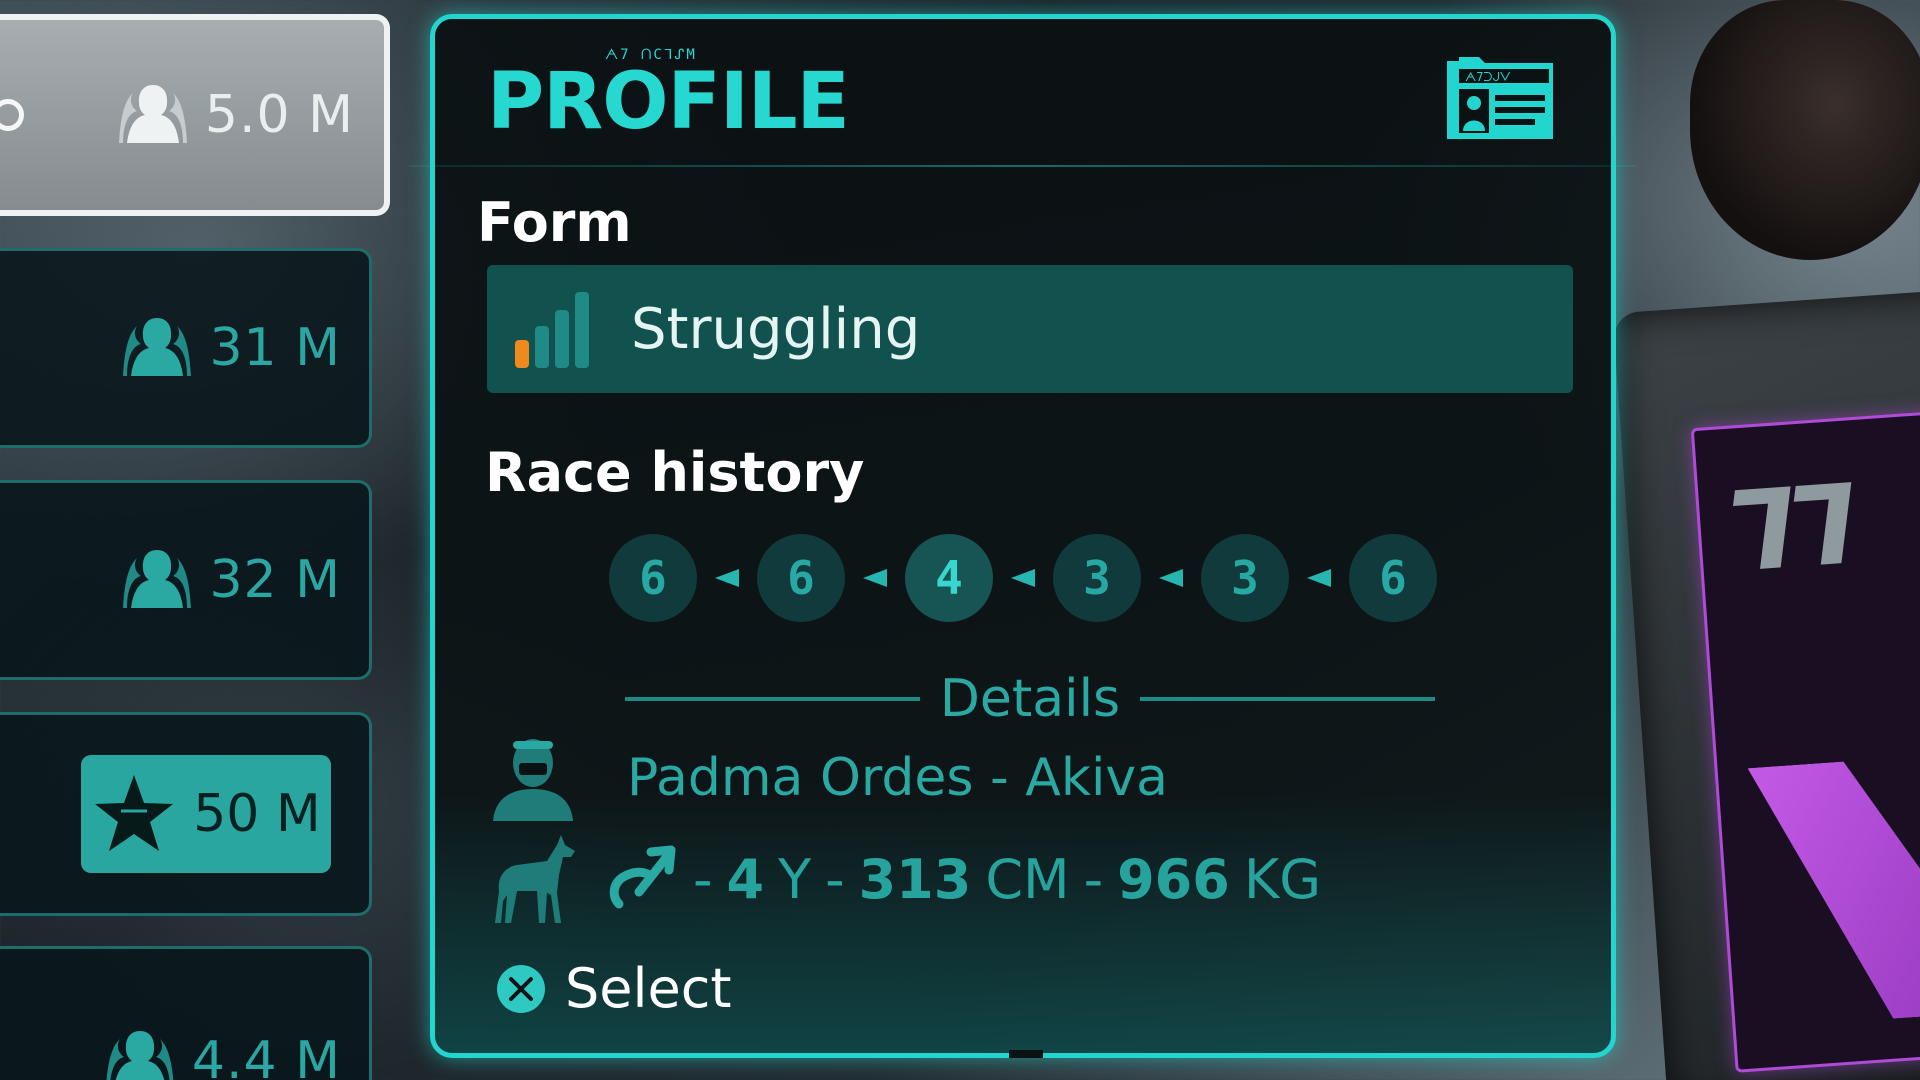 This screenshot has height=1080, width=1920. I want to click on title-divider, so click(1023, 166).